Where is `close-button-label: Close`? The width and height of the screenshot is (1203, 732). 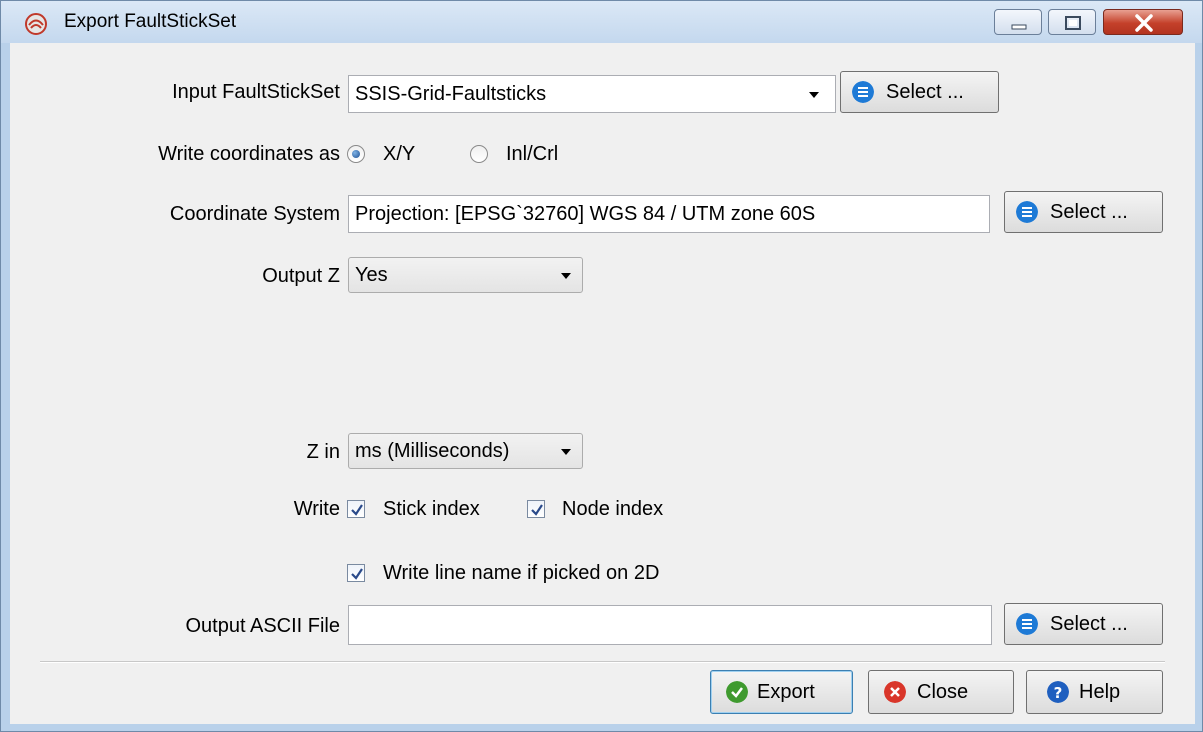
close-button-label: Close is located at coordinates (943, 692).